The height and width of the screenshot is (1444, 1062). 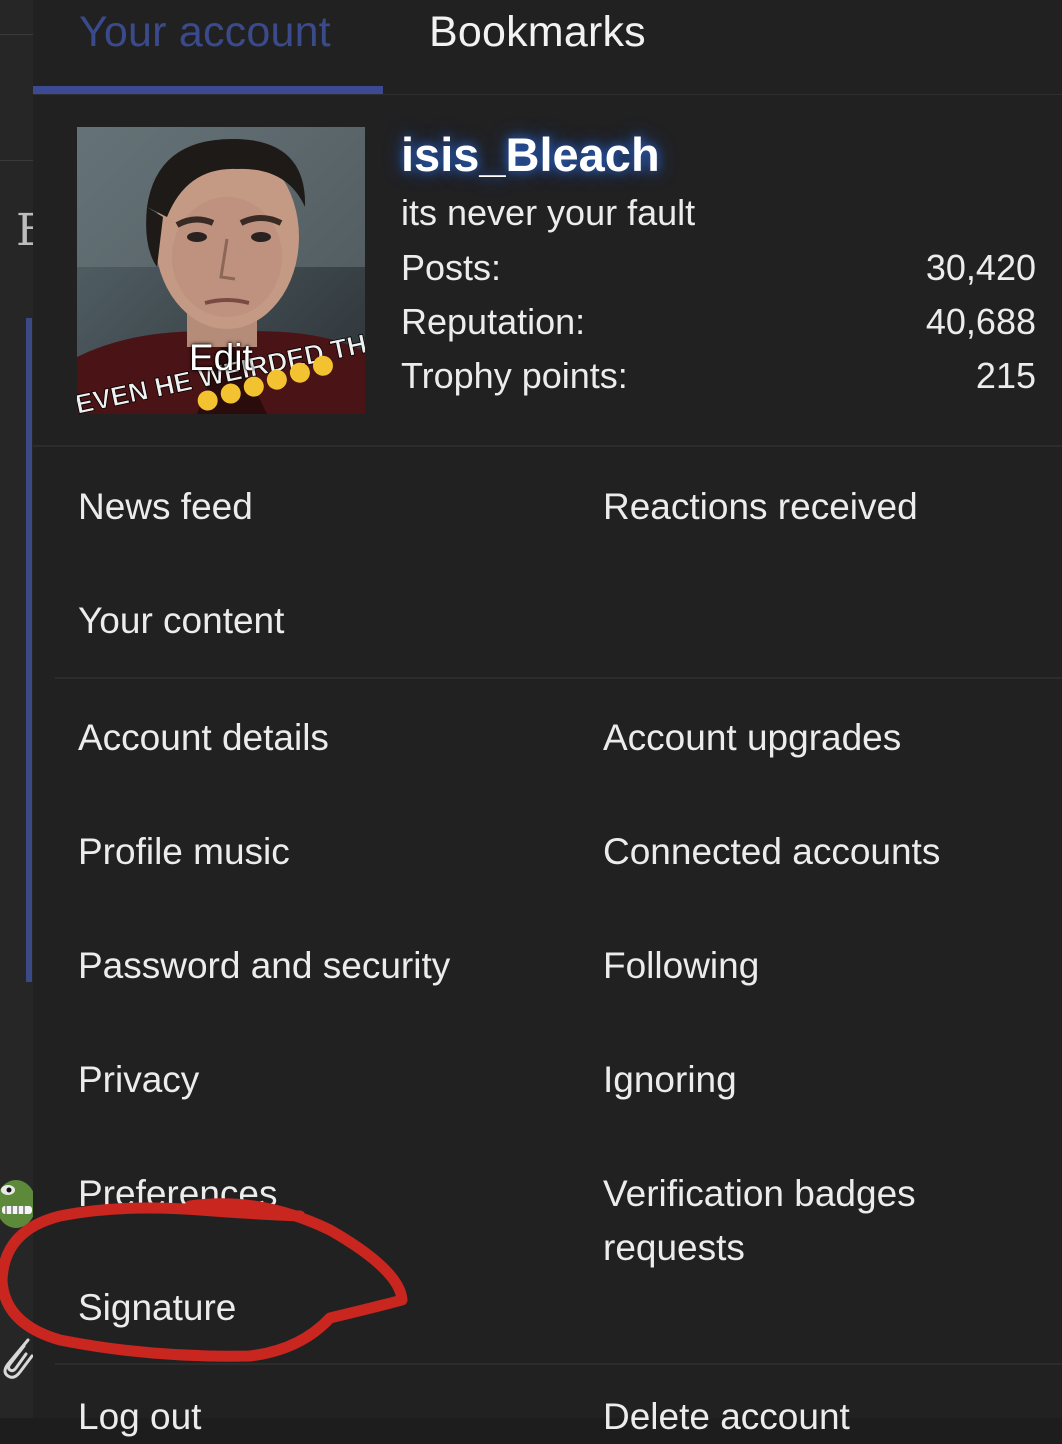 What do you see at coordinates (530, 154) in the screenshot?
I see `username-link: isis_Bleach` at bounding box center [530, 154].